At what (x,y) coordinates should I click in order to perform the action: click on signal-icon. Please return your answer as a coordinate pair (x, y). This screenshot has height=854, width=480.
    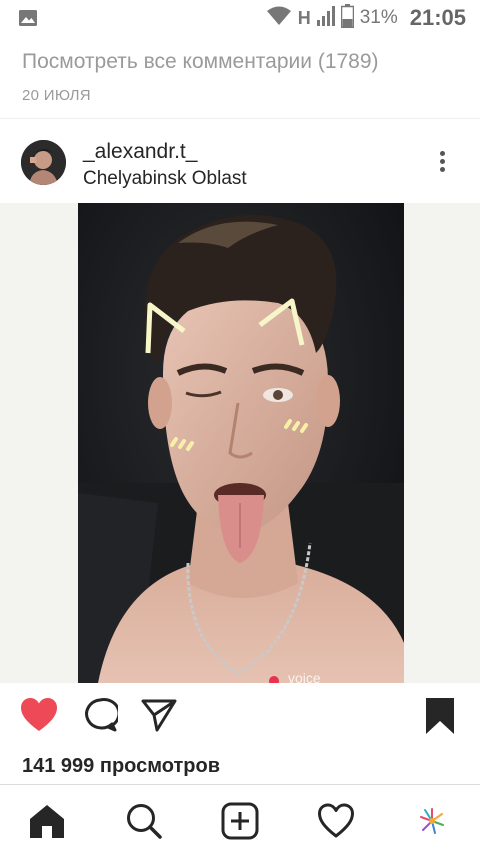
    Looking at the image, I should click on (325, 18).